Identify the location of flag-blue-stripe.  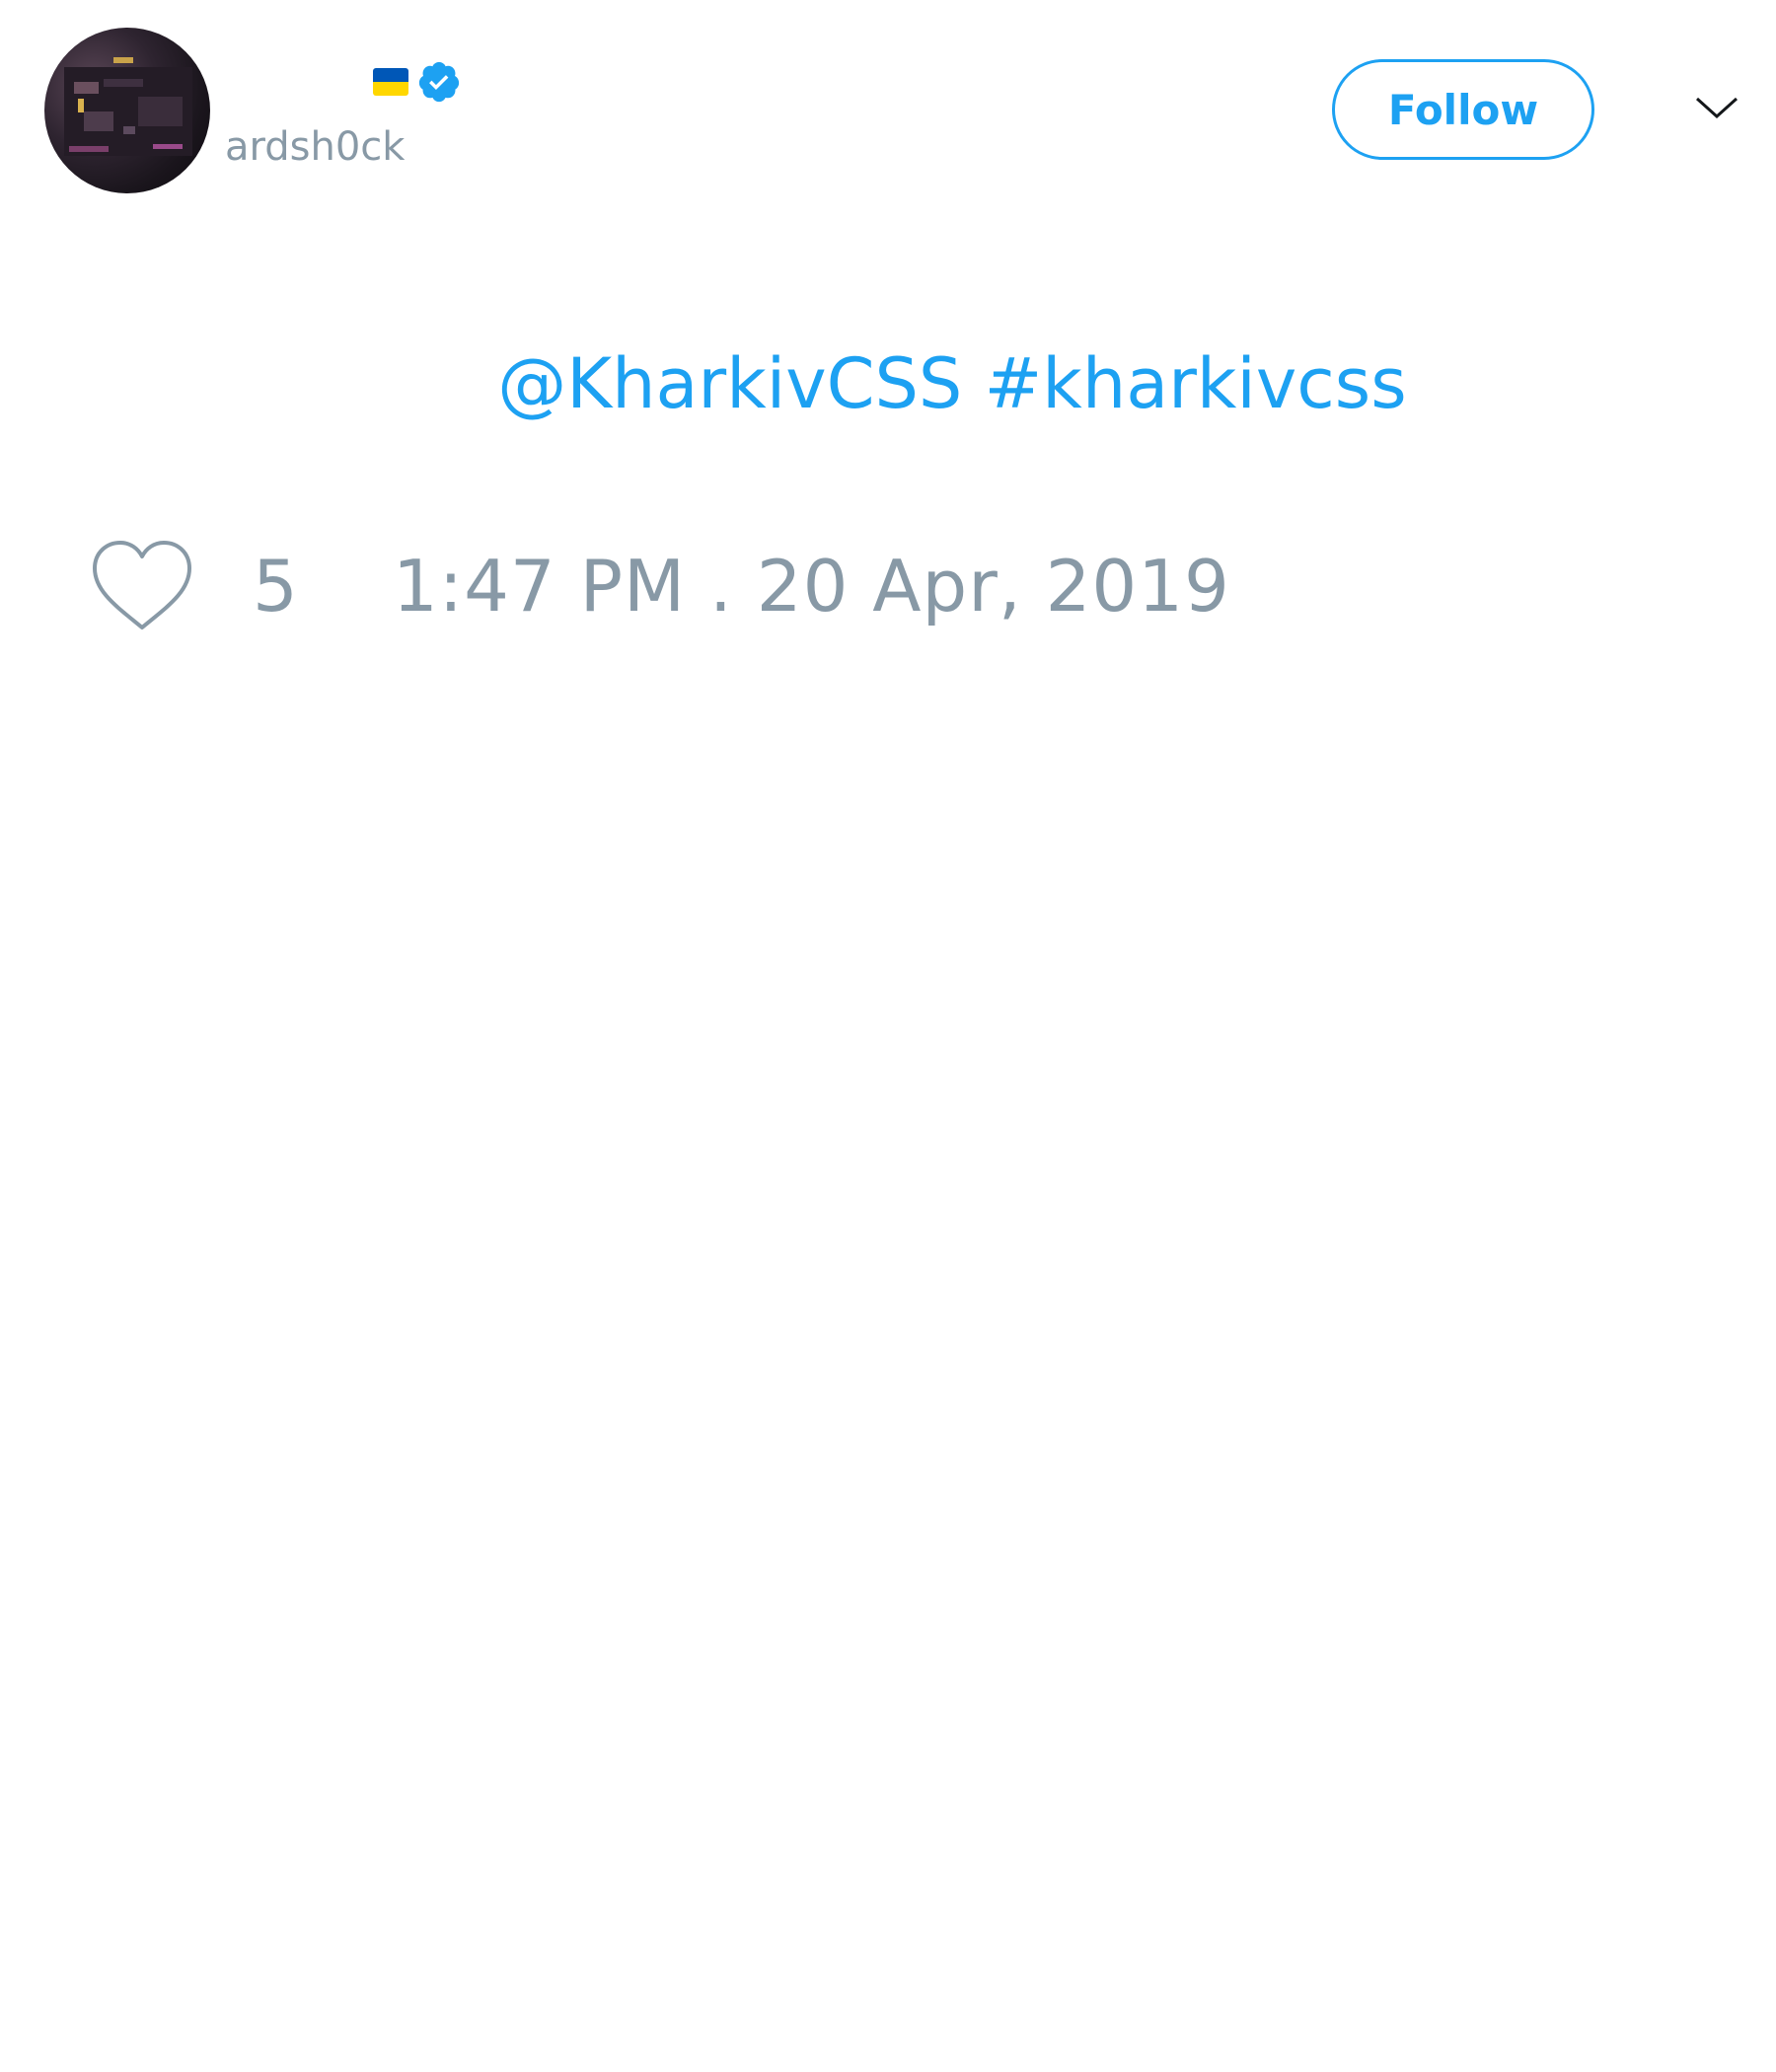
(390, 75).